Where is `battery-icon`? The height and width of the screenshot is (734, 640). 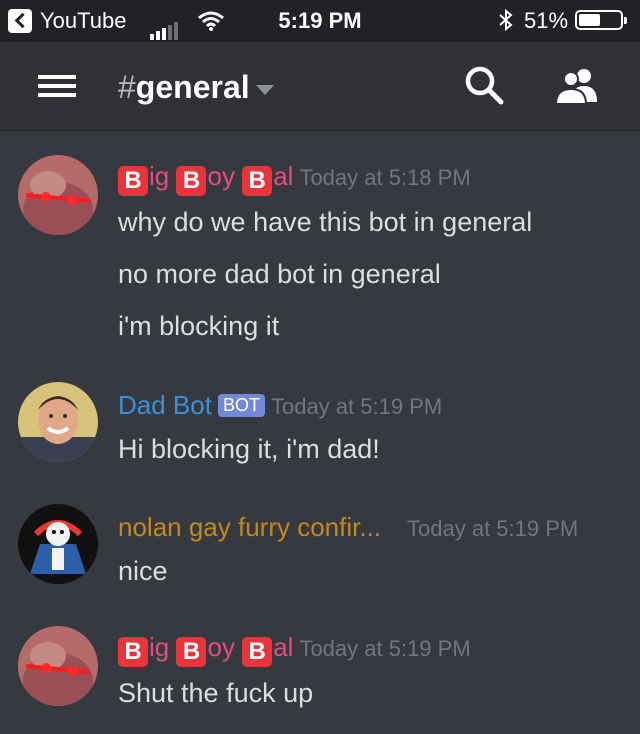 battery-icon is located at coordinates (601, 20).